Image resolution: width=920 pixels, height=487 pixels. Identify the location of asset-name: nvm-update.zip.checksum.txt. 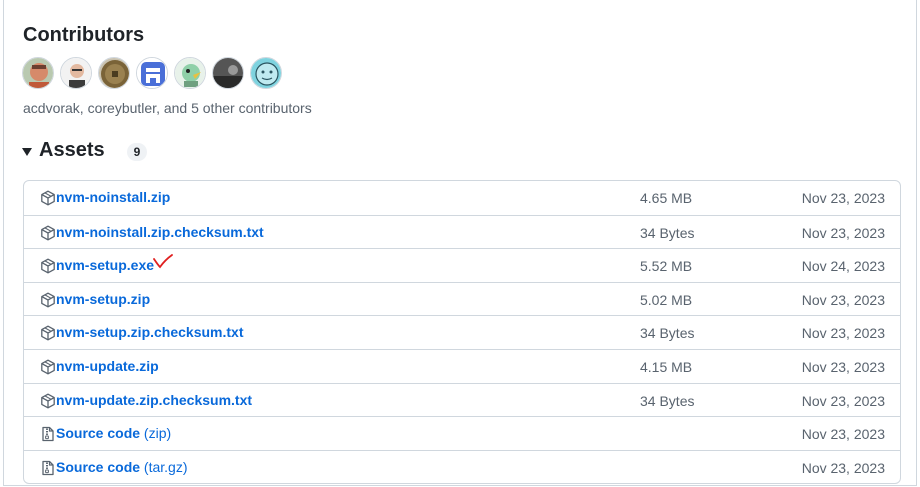
(154, 399).